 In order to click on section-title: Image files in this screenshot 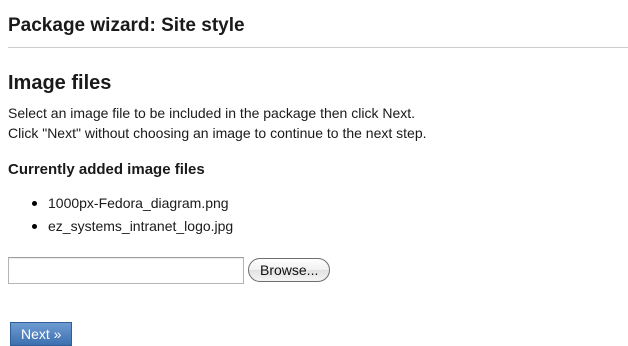, I will do `click(60, 83)`.